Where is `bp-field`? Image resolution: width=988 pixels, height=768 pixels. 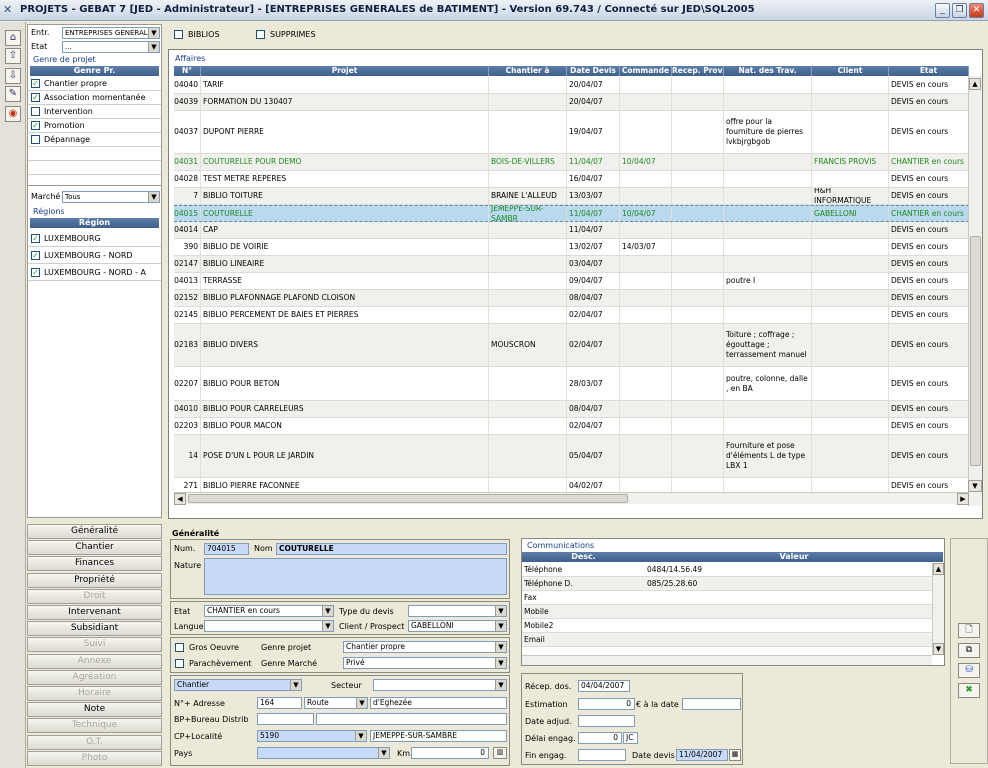 bp-field is located at coordinates (285, 719).